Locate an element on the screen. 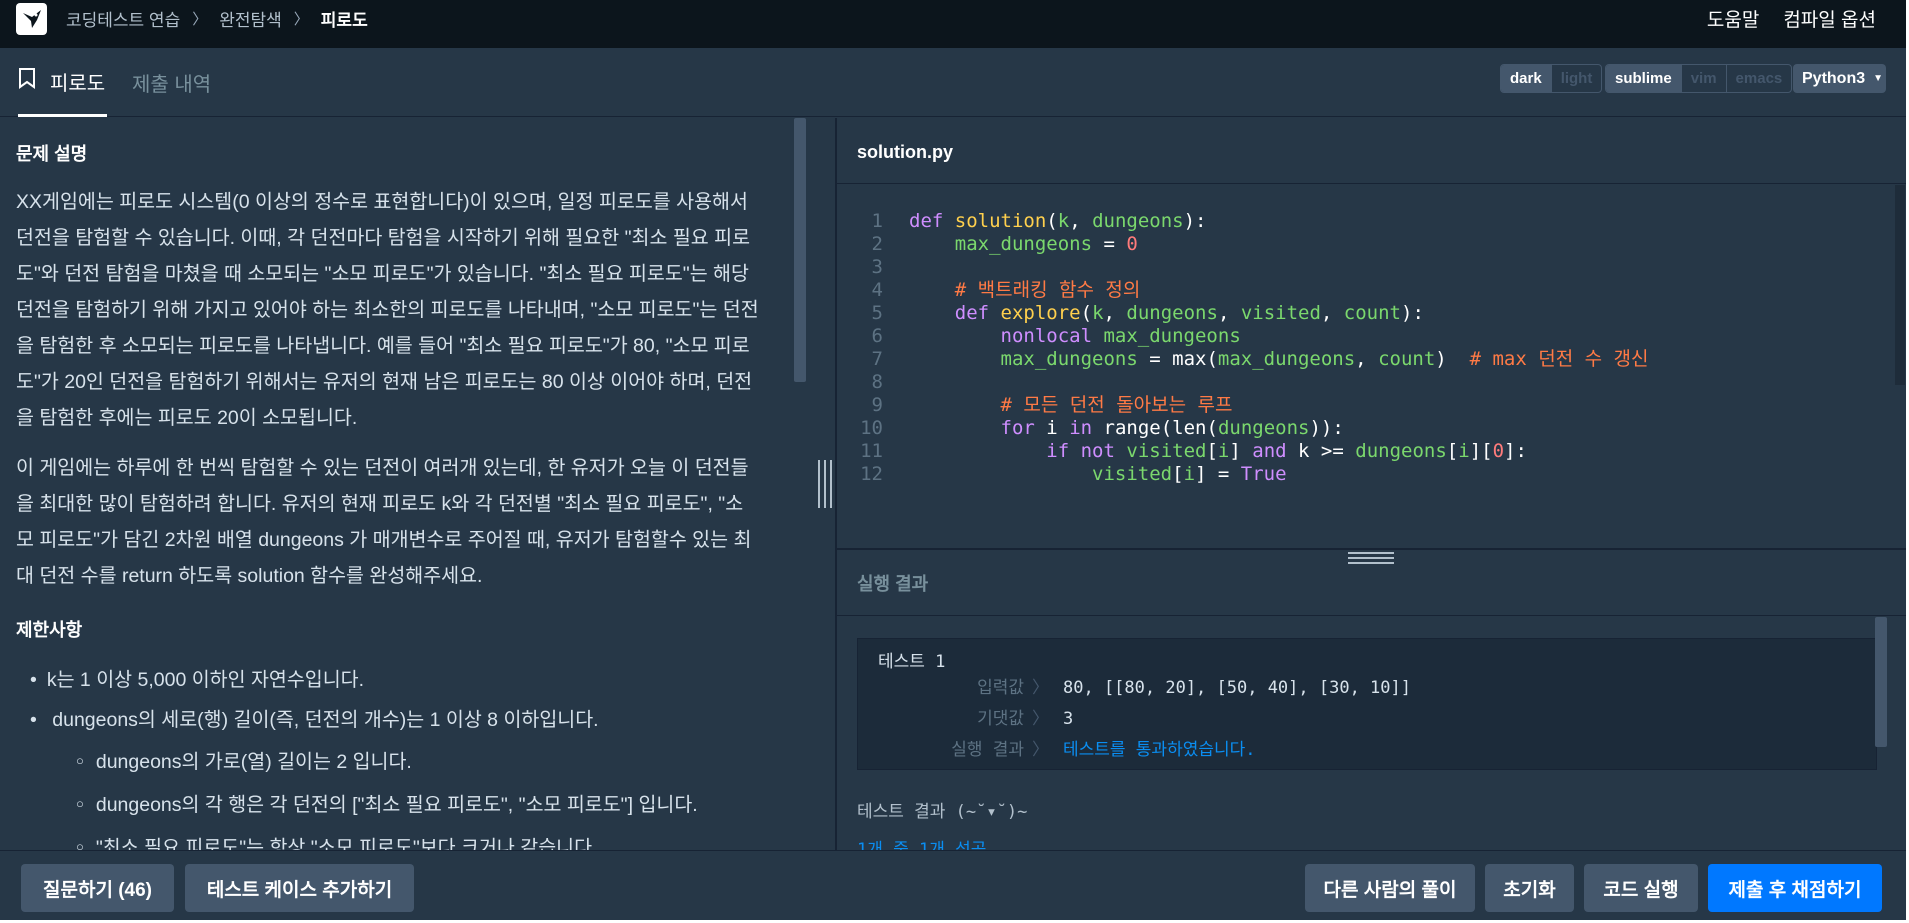 Image resolution: width=1909 pixels, height=923 pixels. editor-header: solution.py is located at coordinates (1371, 151).